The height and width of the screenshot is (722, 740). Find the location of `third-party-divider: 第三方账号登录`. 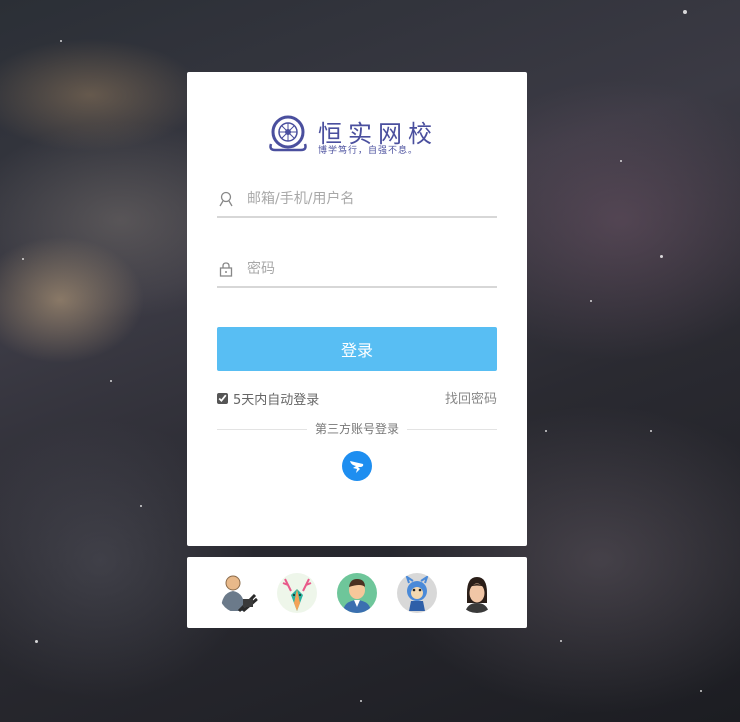

third-party-divider: 第三方账号登录 is located at coordinates (357, 429).